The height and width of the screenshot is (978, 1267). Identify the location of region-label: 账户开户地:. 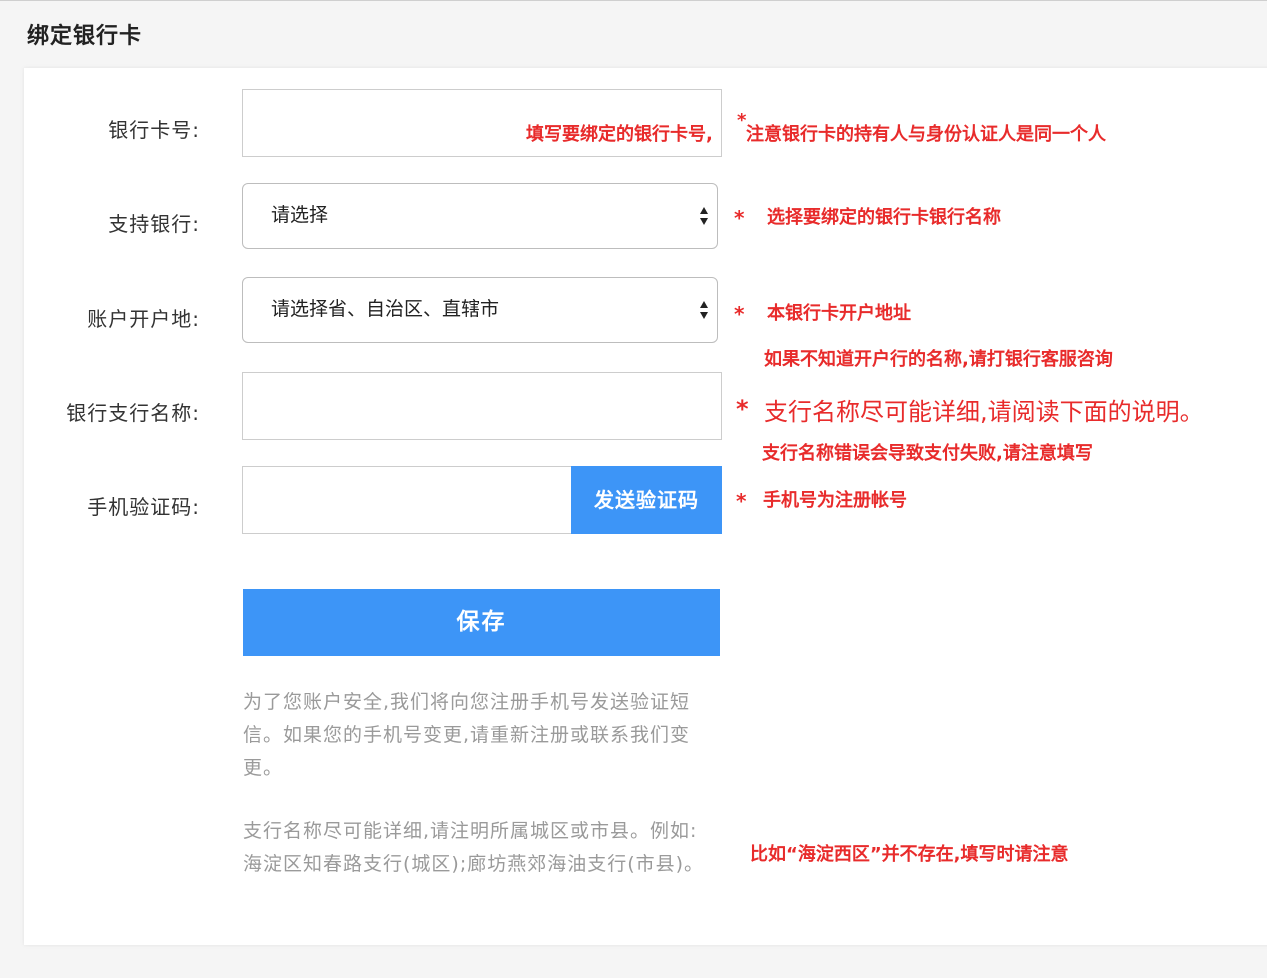
(143, 319).